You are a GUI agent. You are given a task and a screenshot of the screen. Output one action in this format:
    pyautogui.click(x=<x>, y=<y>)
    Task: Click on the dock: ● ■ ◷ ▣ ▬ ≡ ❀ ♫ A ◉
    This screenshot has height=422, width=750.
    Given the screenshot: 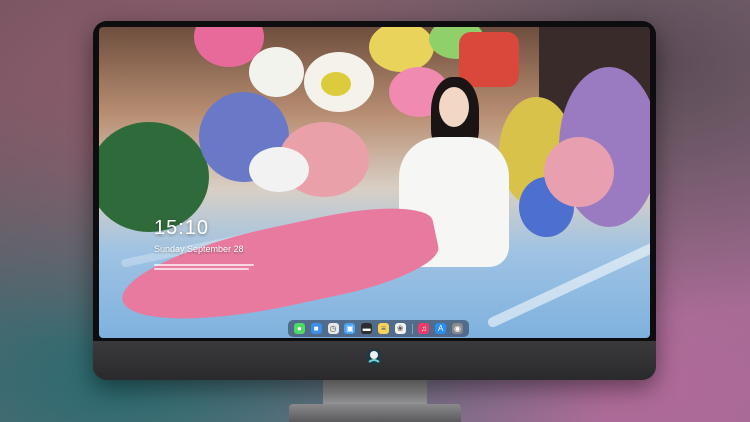 What is the action you would take?
    pyautogui.click(x=378, y=328)
    